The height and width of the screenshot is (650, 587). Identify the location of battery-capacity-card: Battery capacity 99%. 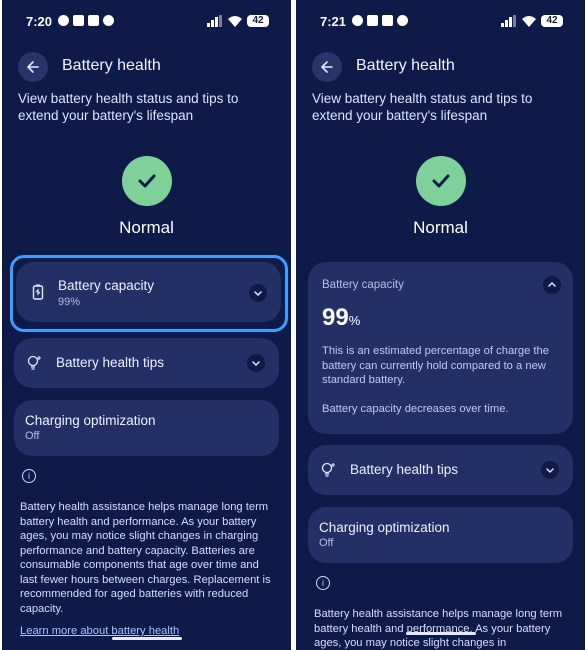
(148, 292).